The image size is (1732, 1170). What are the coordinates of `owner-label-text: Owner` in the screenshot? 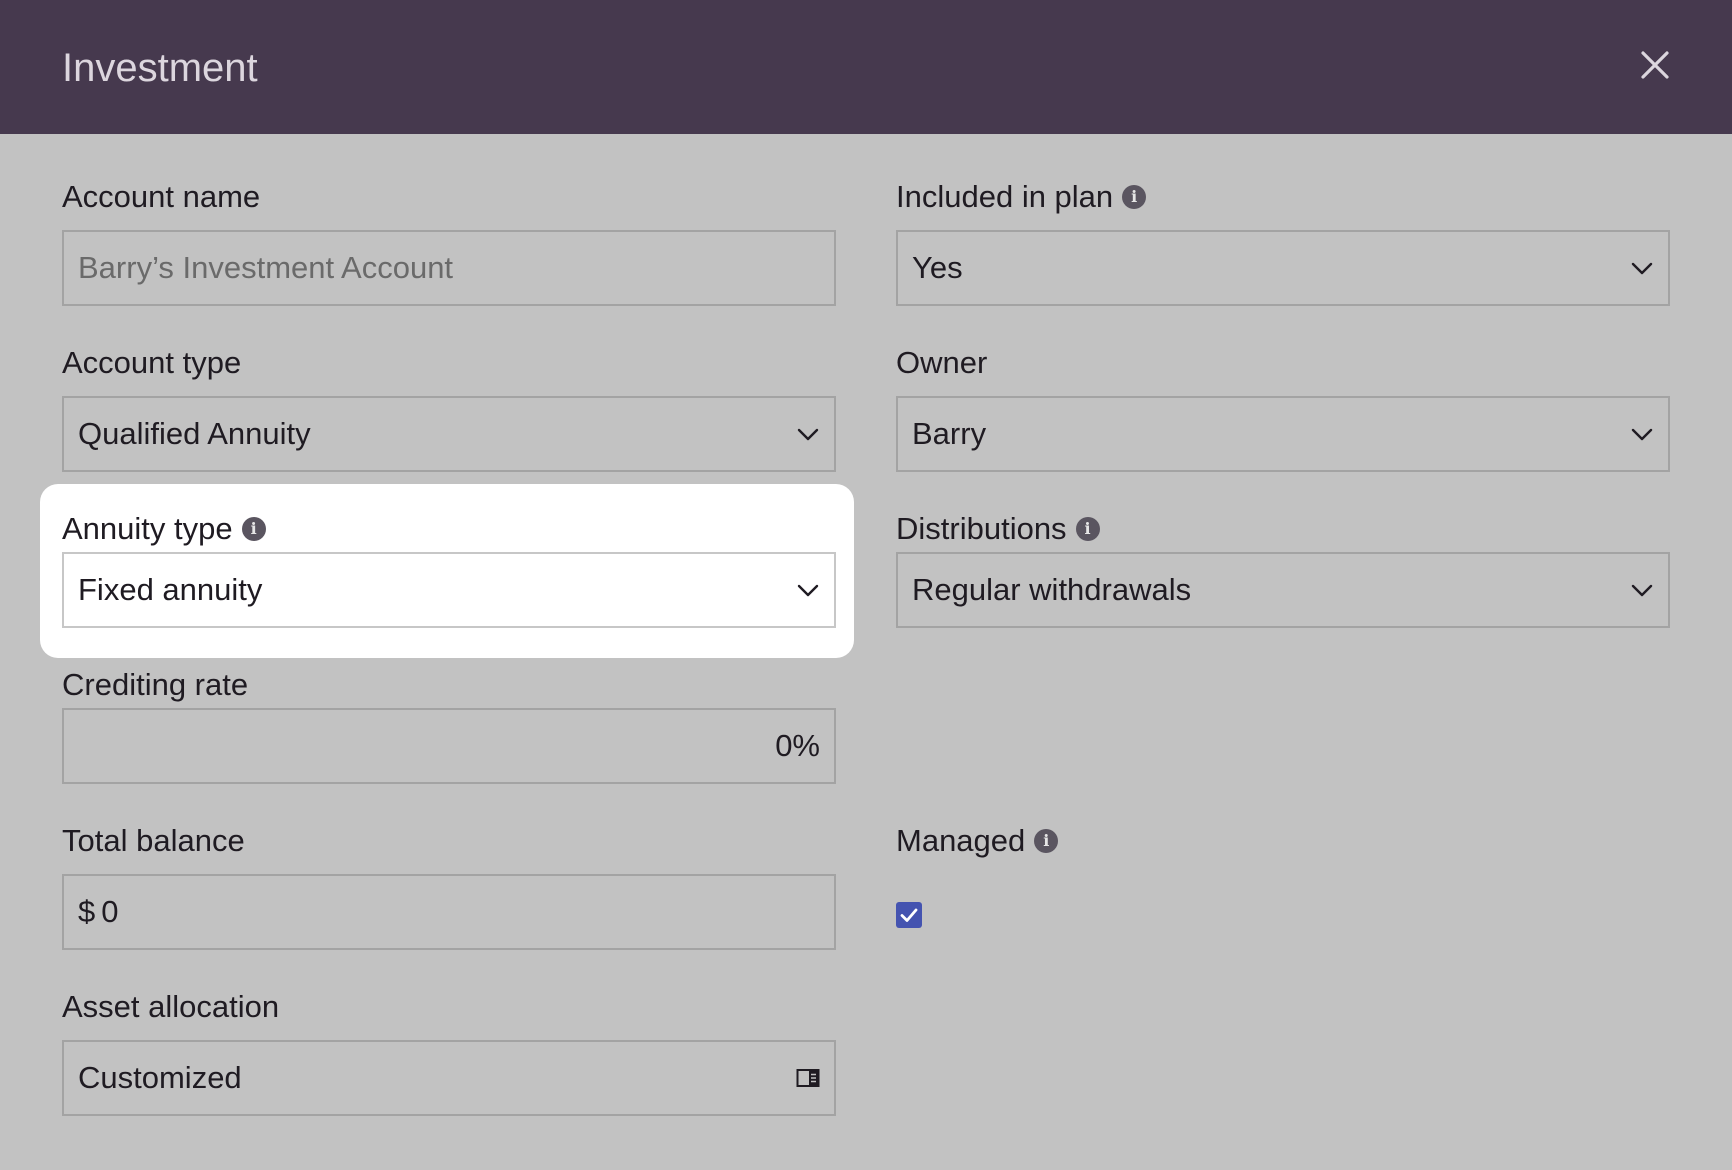 It's located at (942, 362).